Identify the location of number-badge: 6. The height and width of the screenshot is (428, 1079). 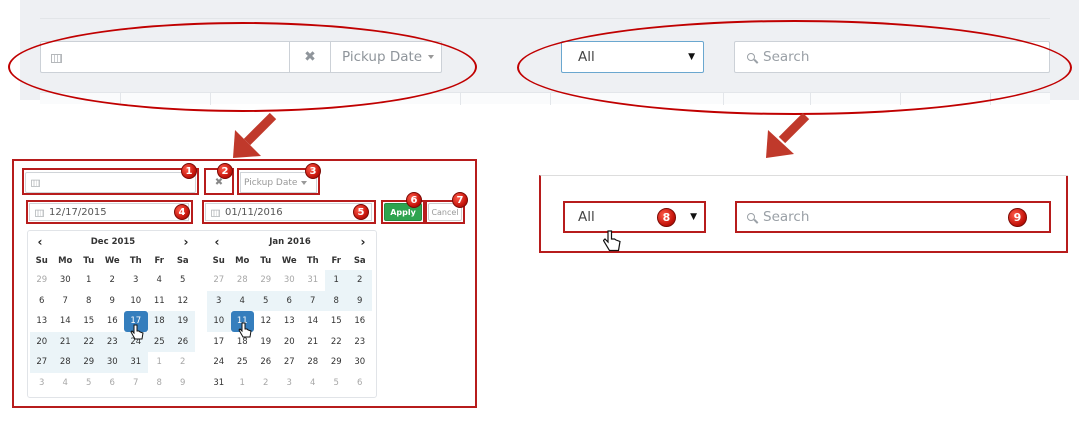
(414, 200).